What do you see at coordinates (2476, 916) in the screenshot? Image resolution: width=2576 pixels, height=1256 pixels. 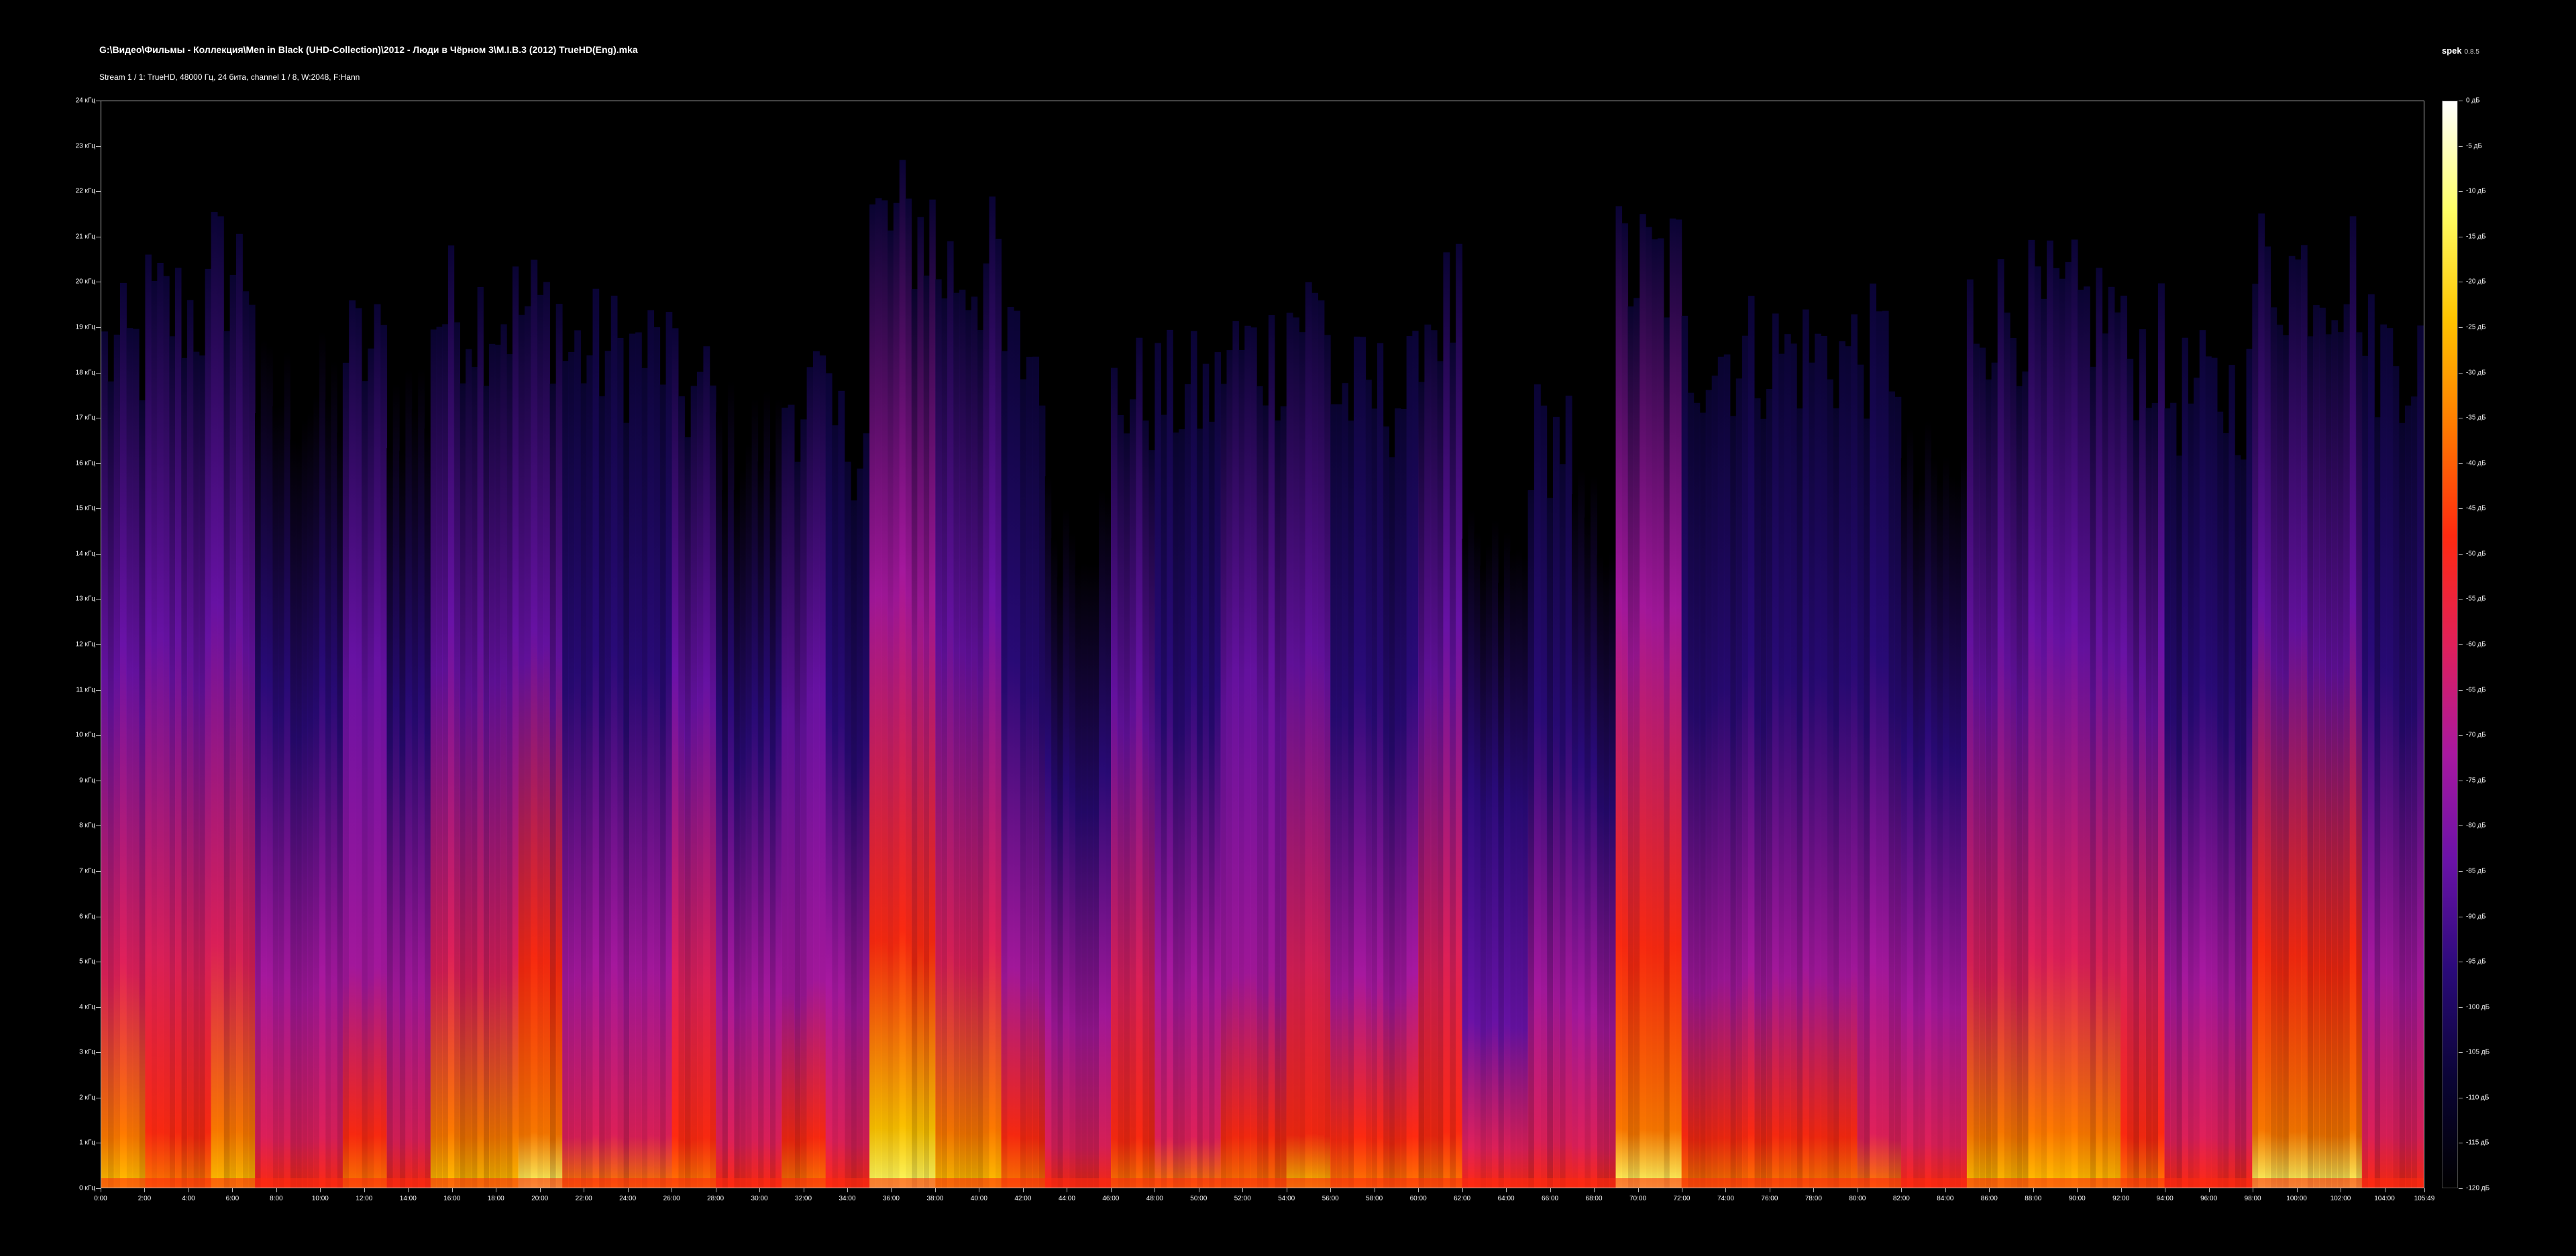 I see `db-tick-label: -90 дБ` at bounding box center [2476, 916].